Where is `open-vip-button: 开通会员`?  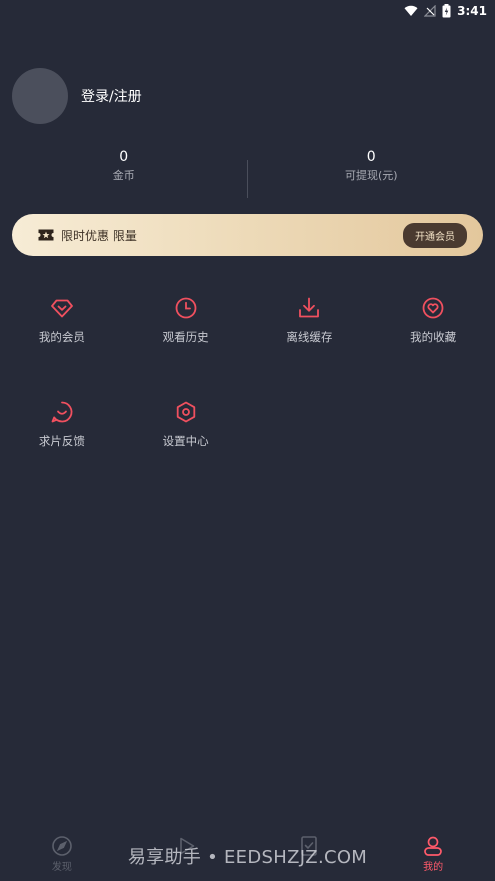
open-vip-button: 开通会员 is located at coordinates (435, 235).